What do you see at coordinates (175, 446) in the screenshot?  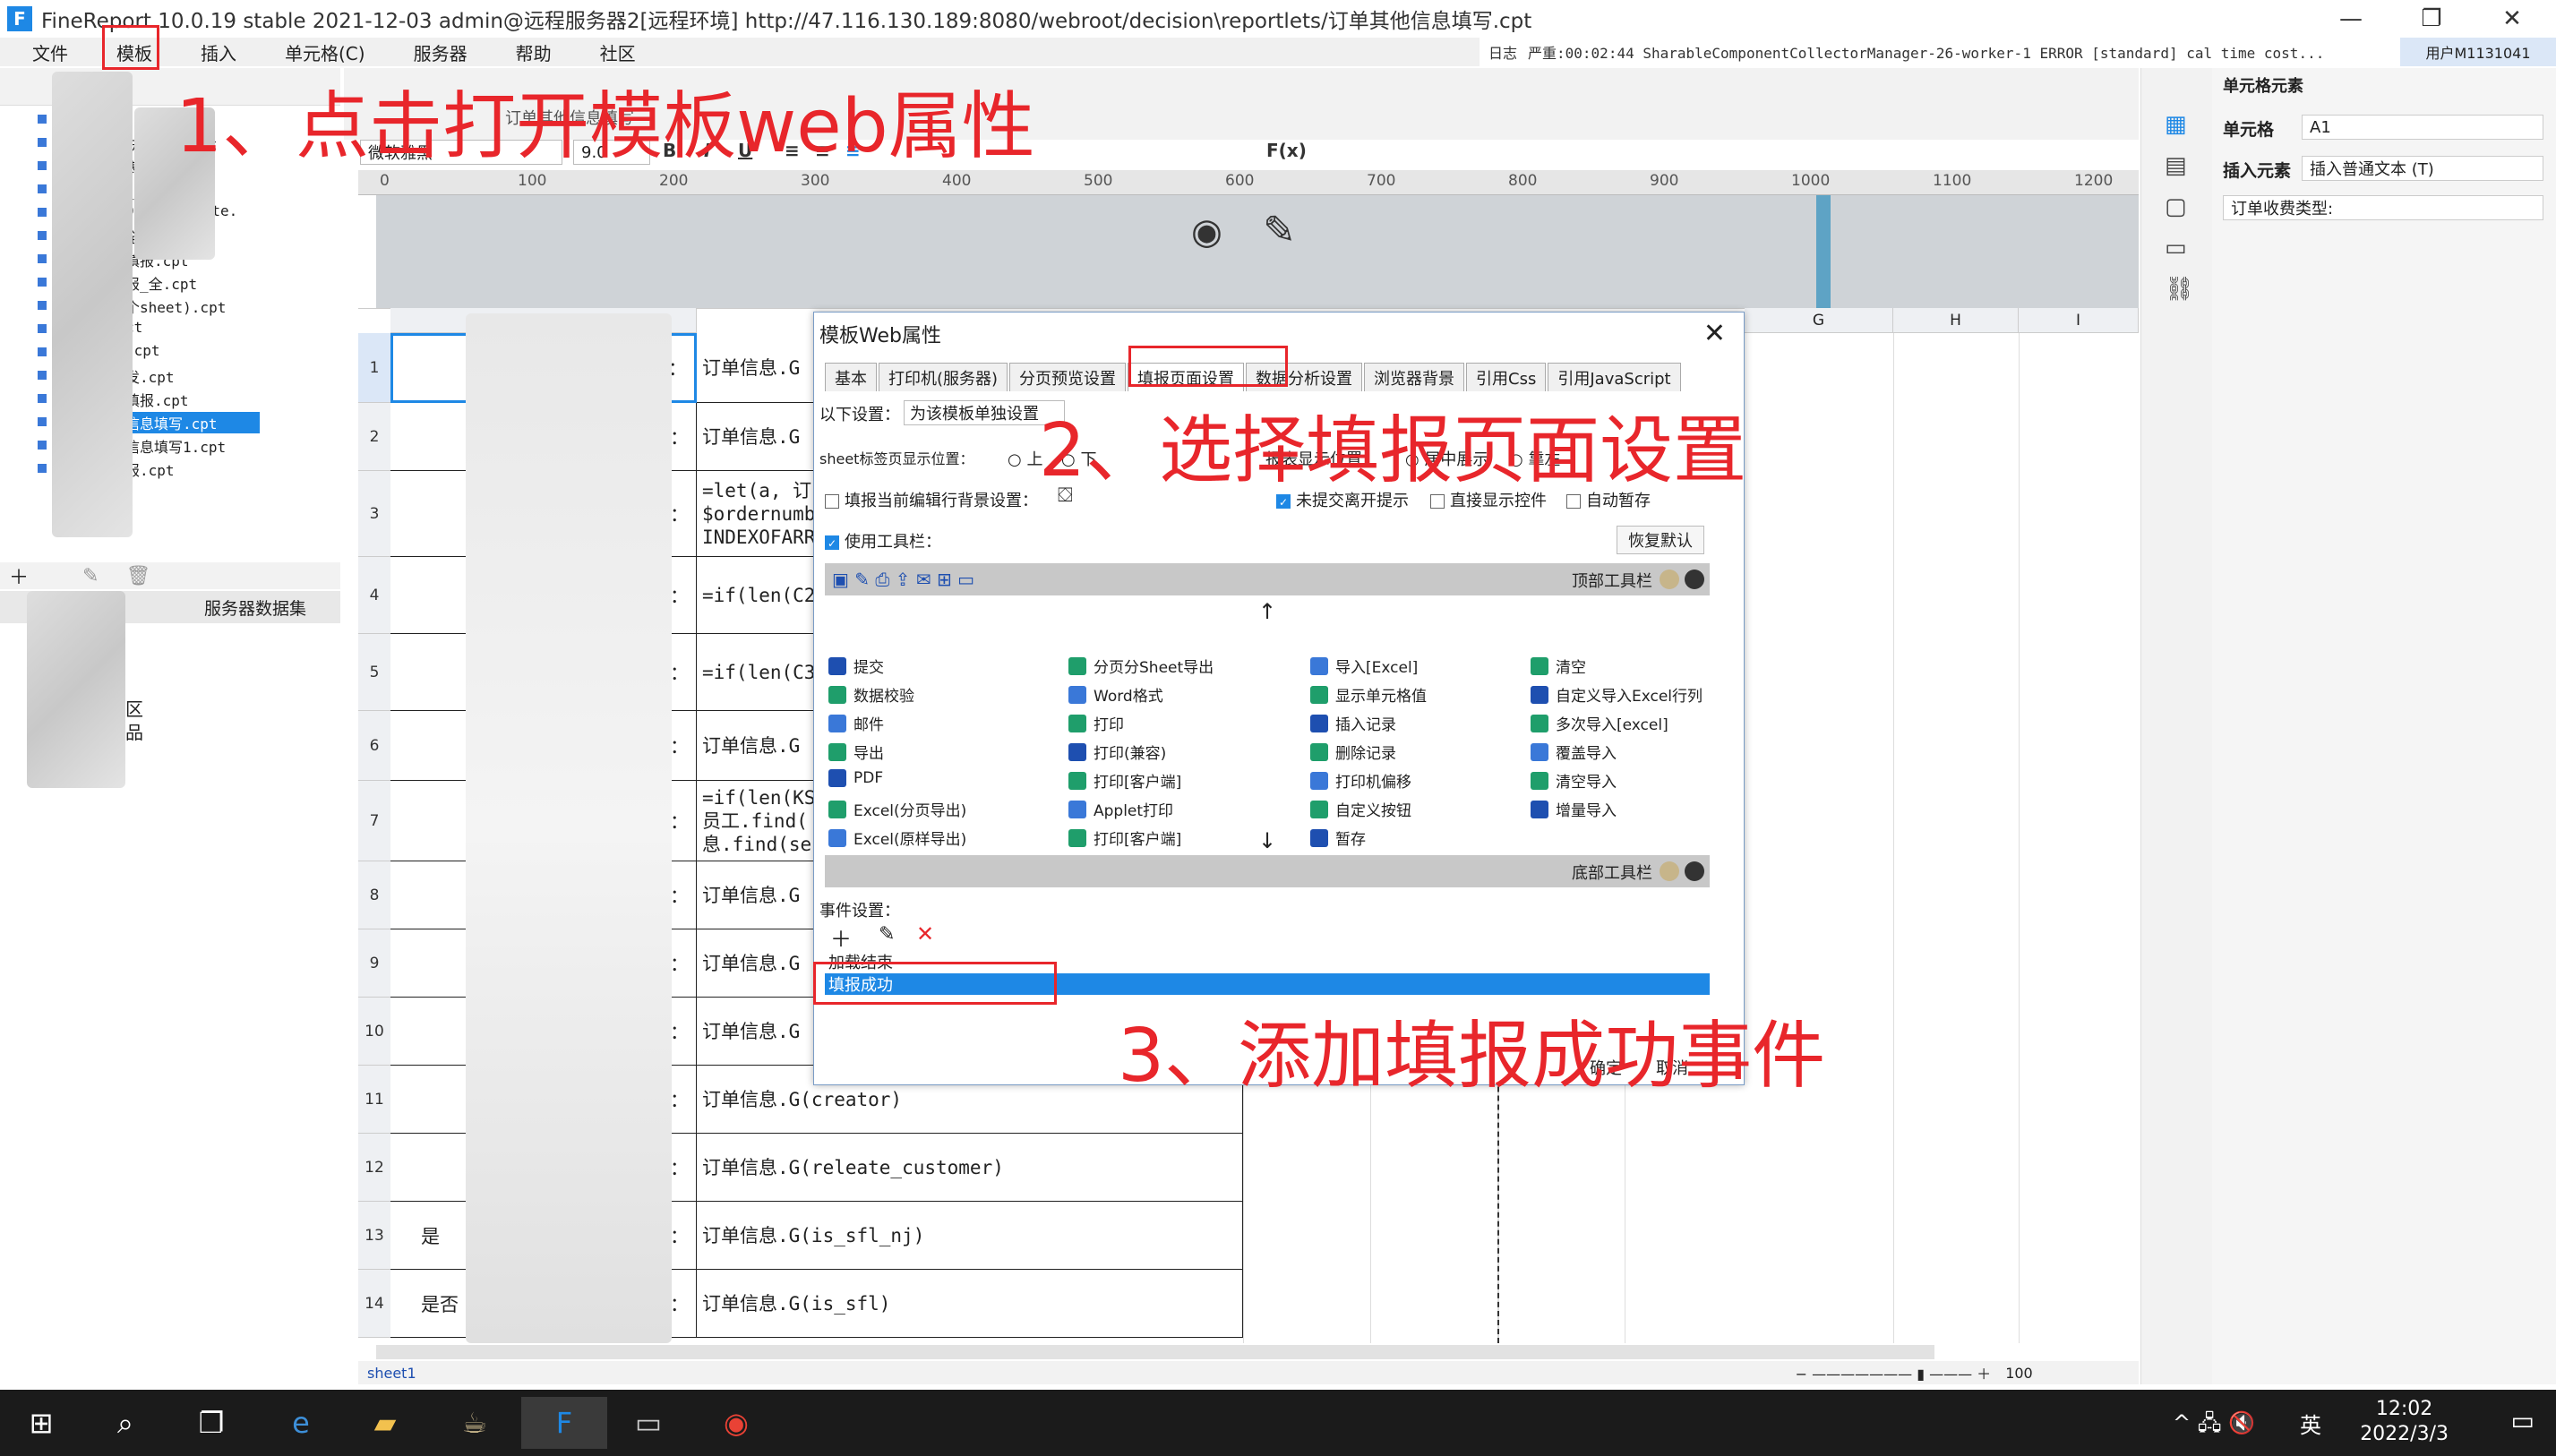 I see `file-item: 信息填写1.cpt` at bounding box center [175, 446].